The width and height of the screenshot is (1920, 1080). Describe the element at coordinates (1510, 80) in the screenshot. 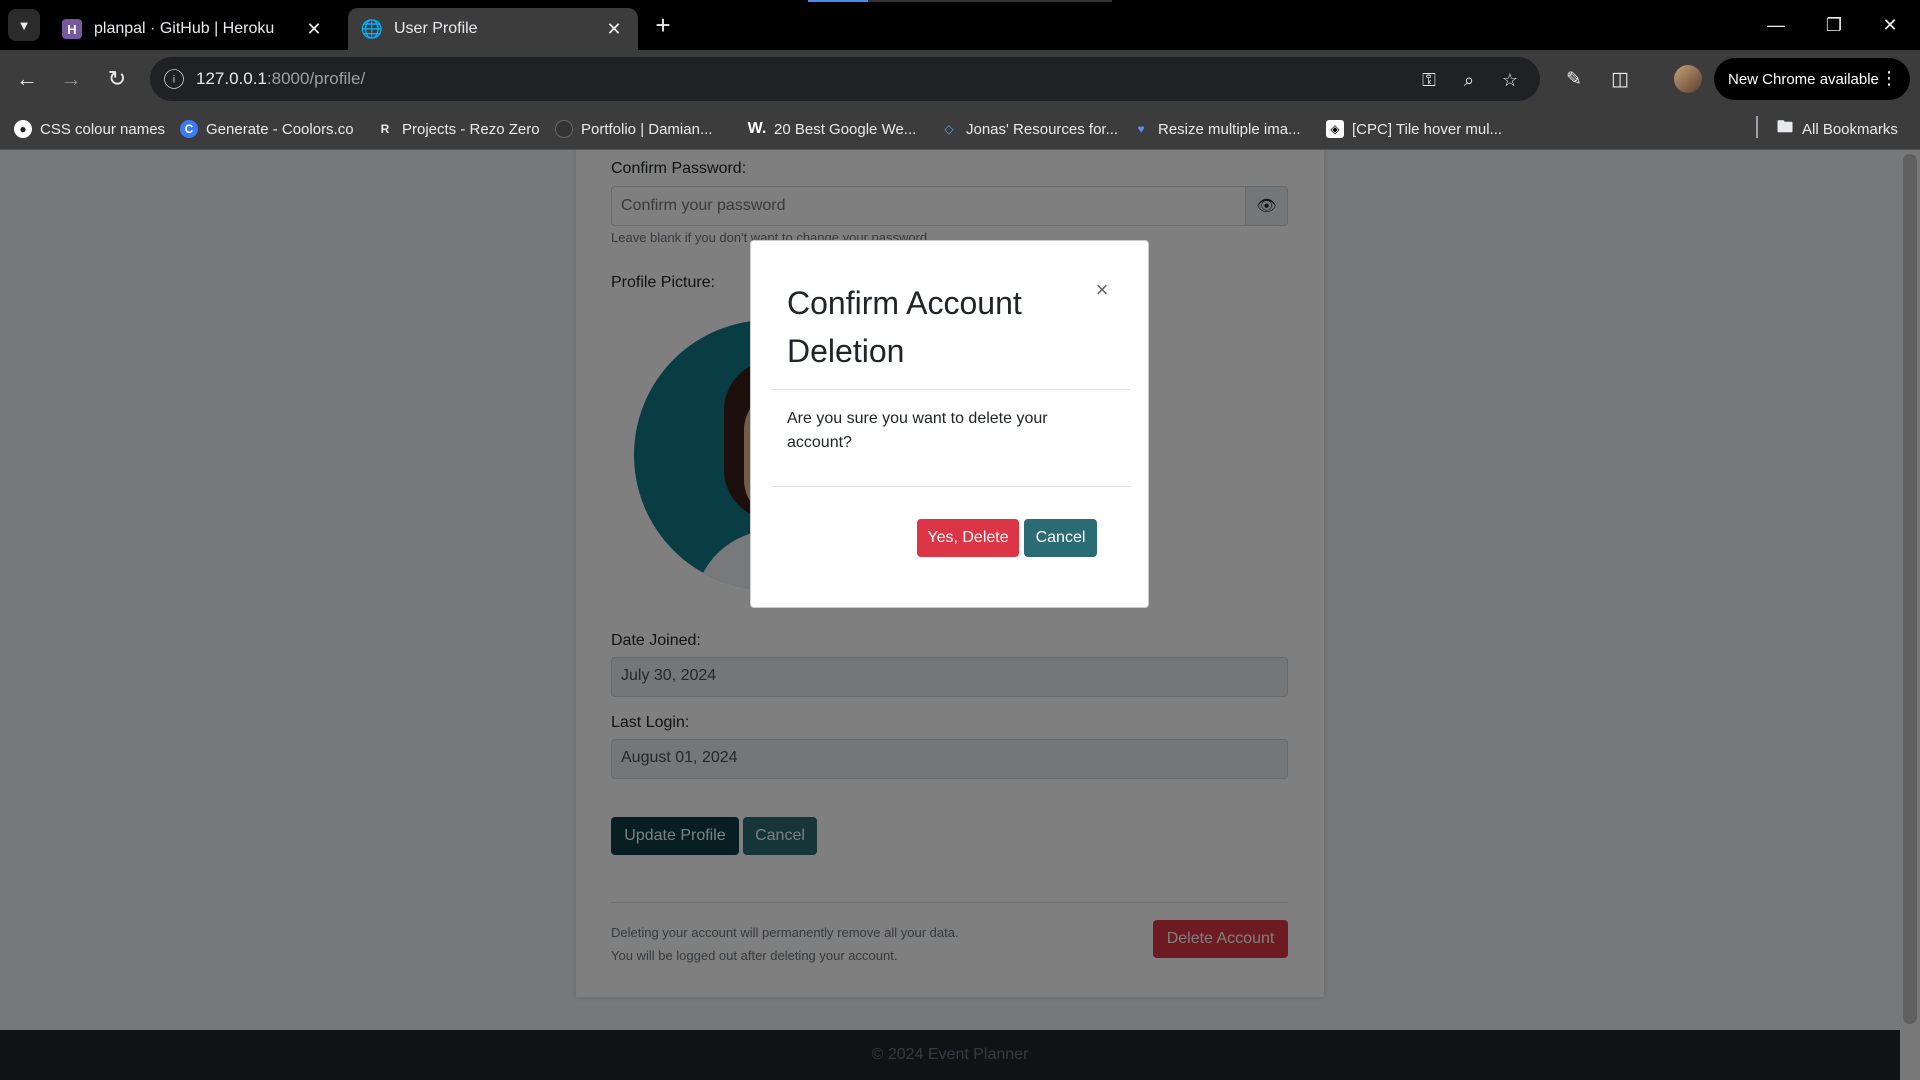

I see `bookmark-star-icon: ☆` at that location.